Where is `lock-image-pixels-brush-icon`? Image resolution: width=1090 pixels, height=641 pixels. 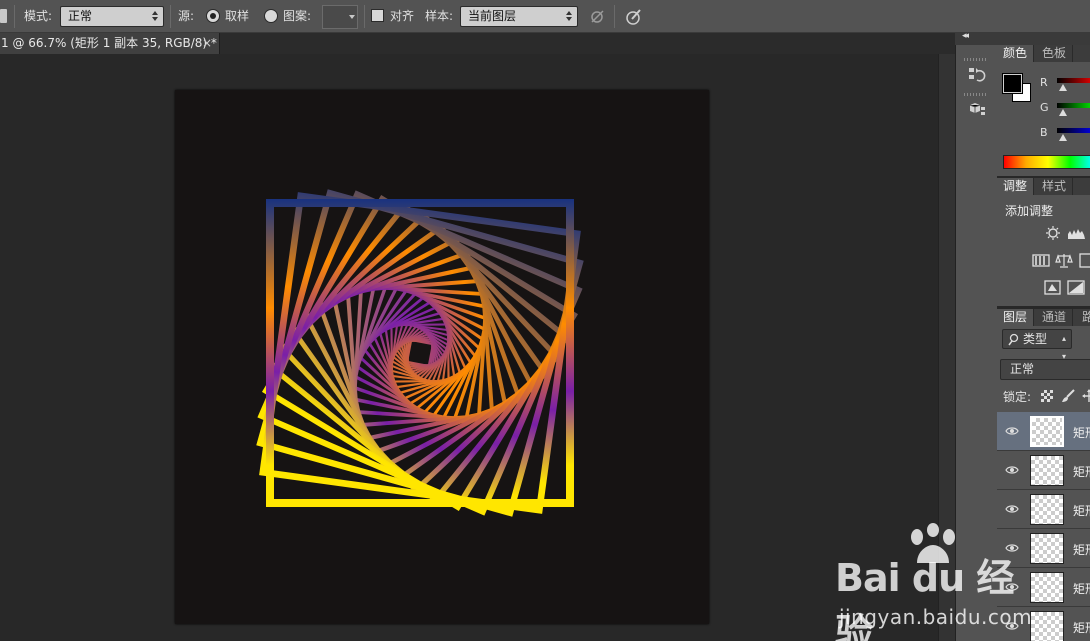
lock-image-pixels-brush-icon is located at coordinates (1068, 396).